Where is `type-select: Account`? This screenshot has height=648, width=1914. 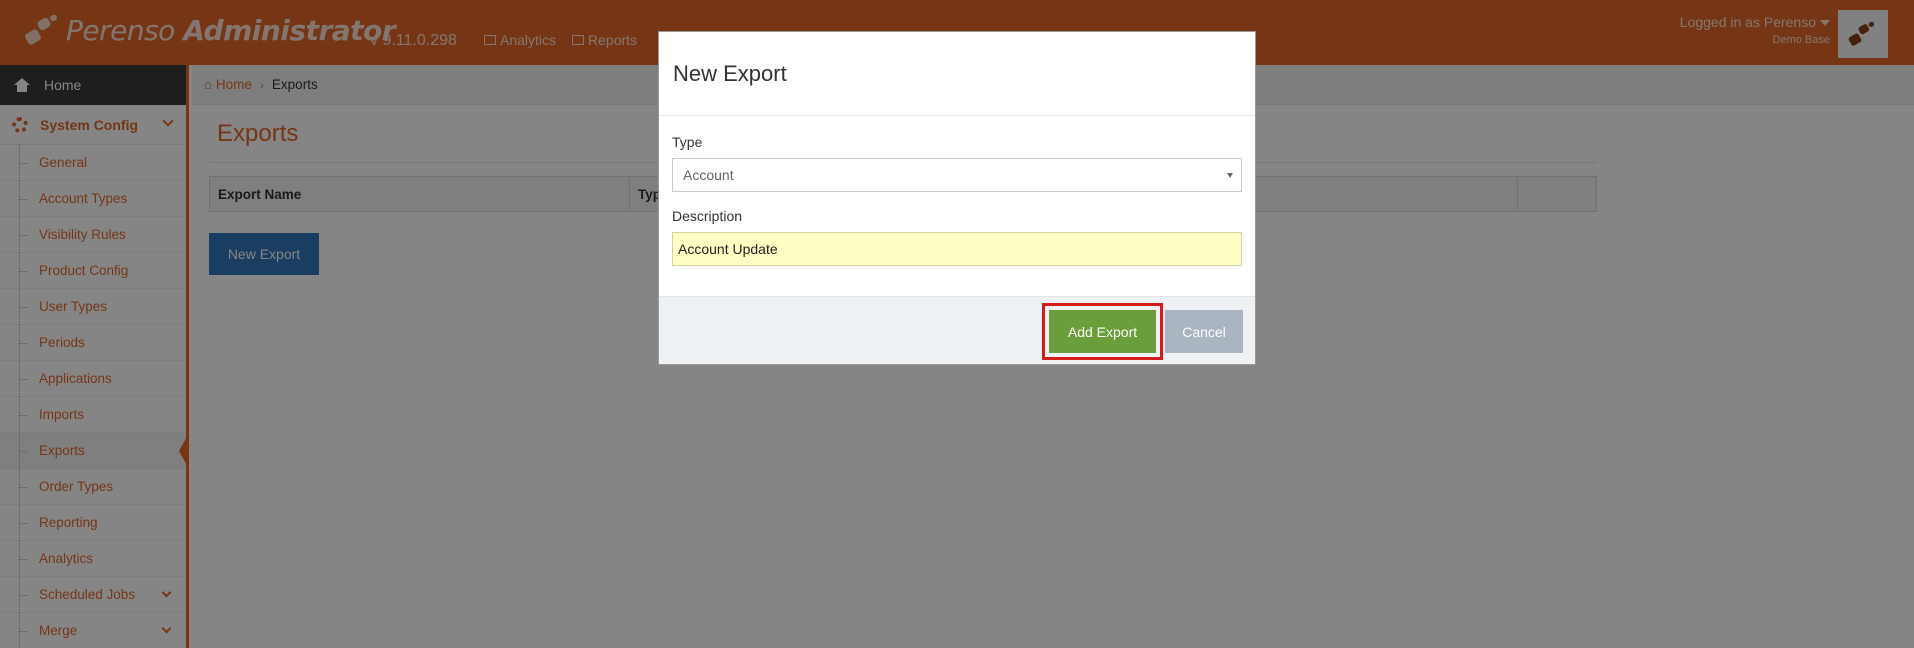
type-select: Account is located at coordinates (957, 175).